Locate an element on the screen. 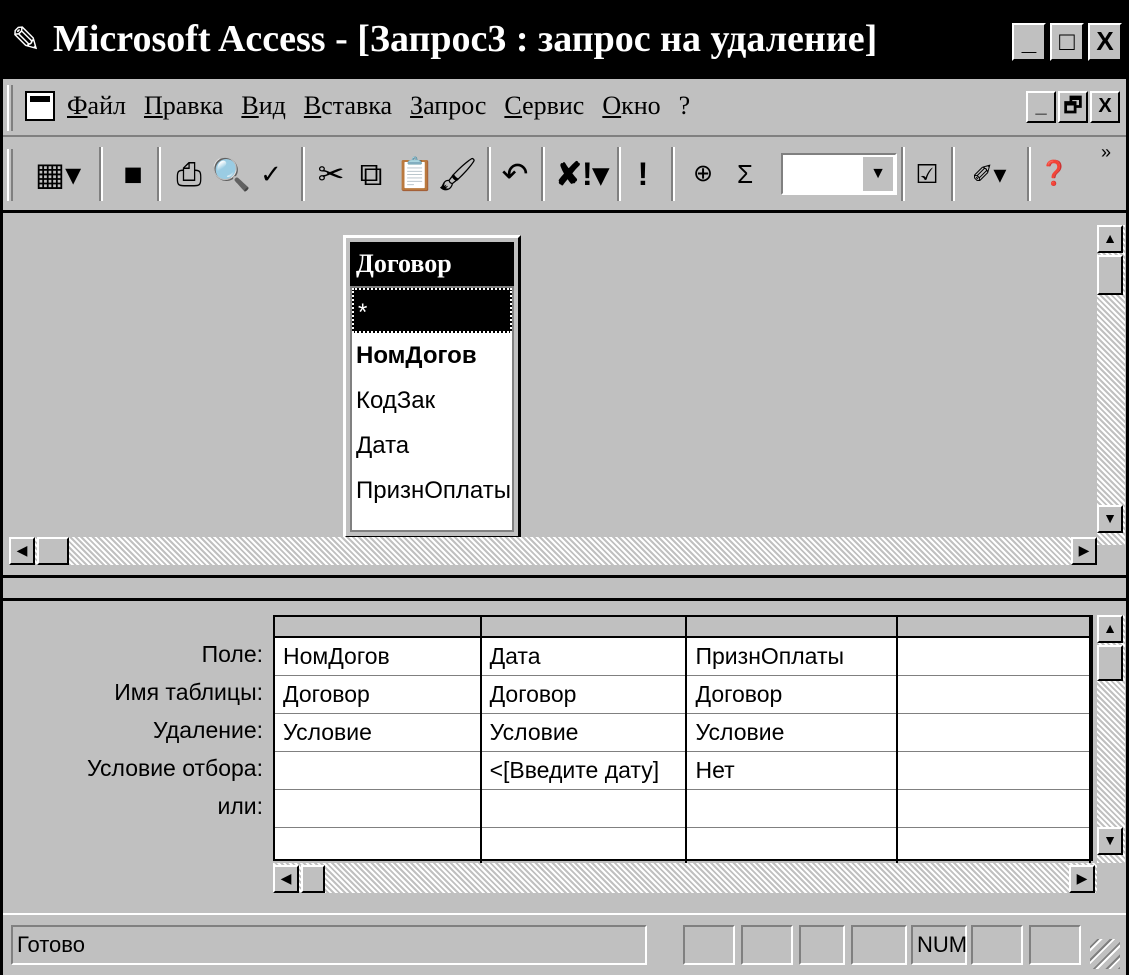 The image size is (1129, 975). toolbar-grip is located at coordinates (10, 175).